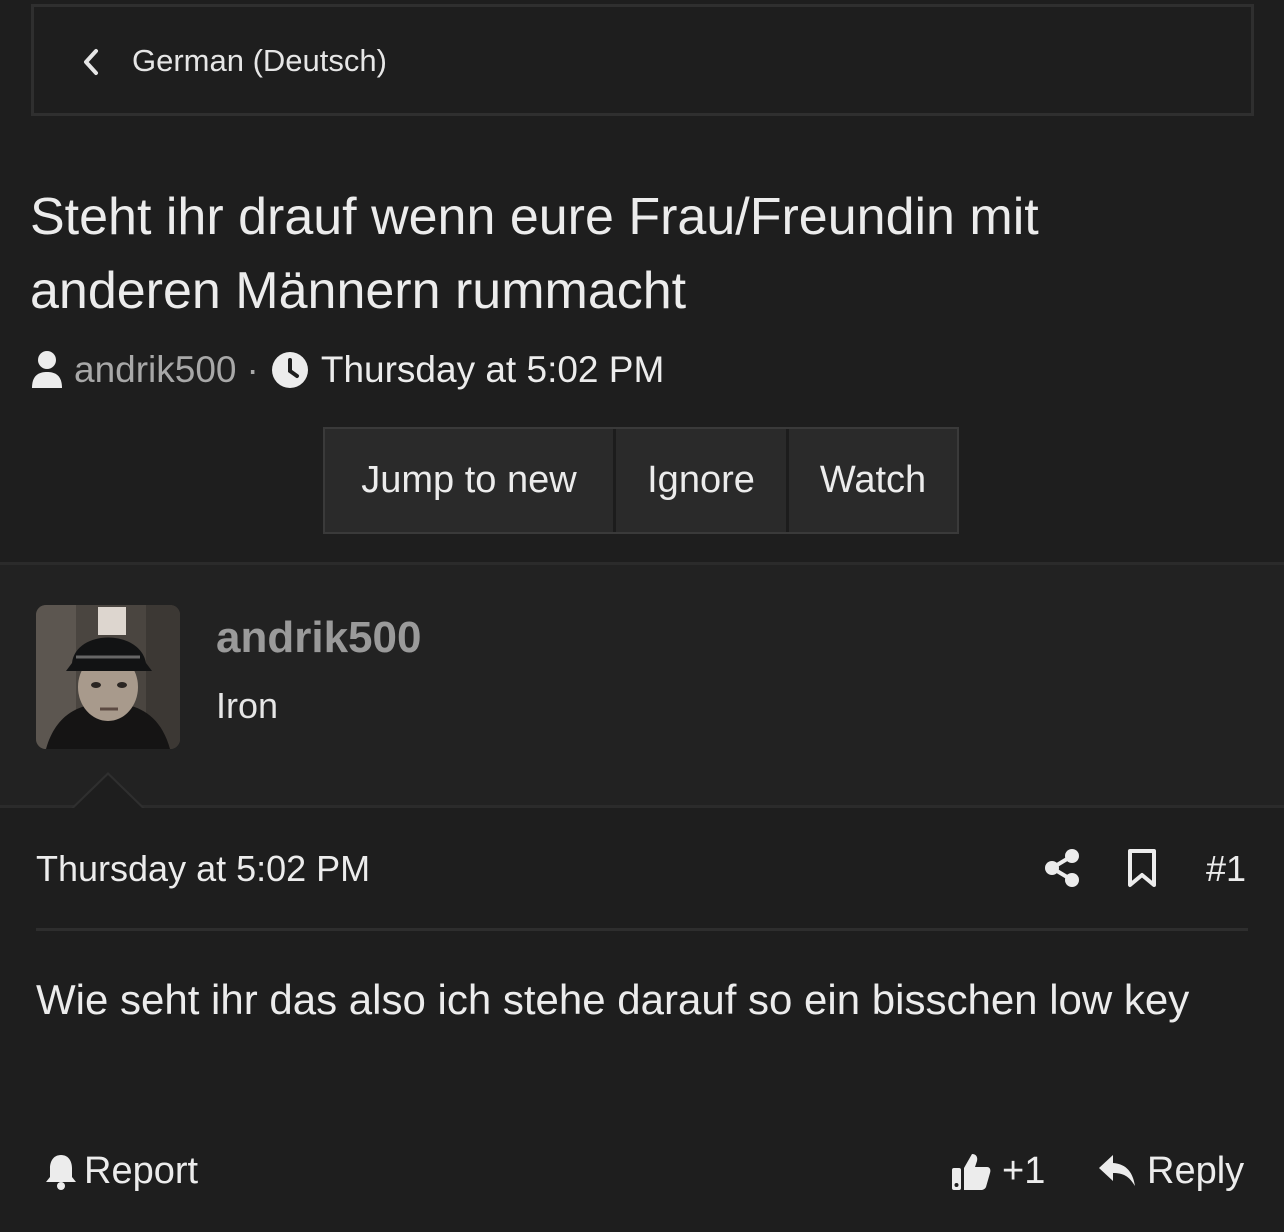  Describe the element at coordinates (1142, 868) in the screenshot. I see `bookmark-icon` at that location.